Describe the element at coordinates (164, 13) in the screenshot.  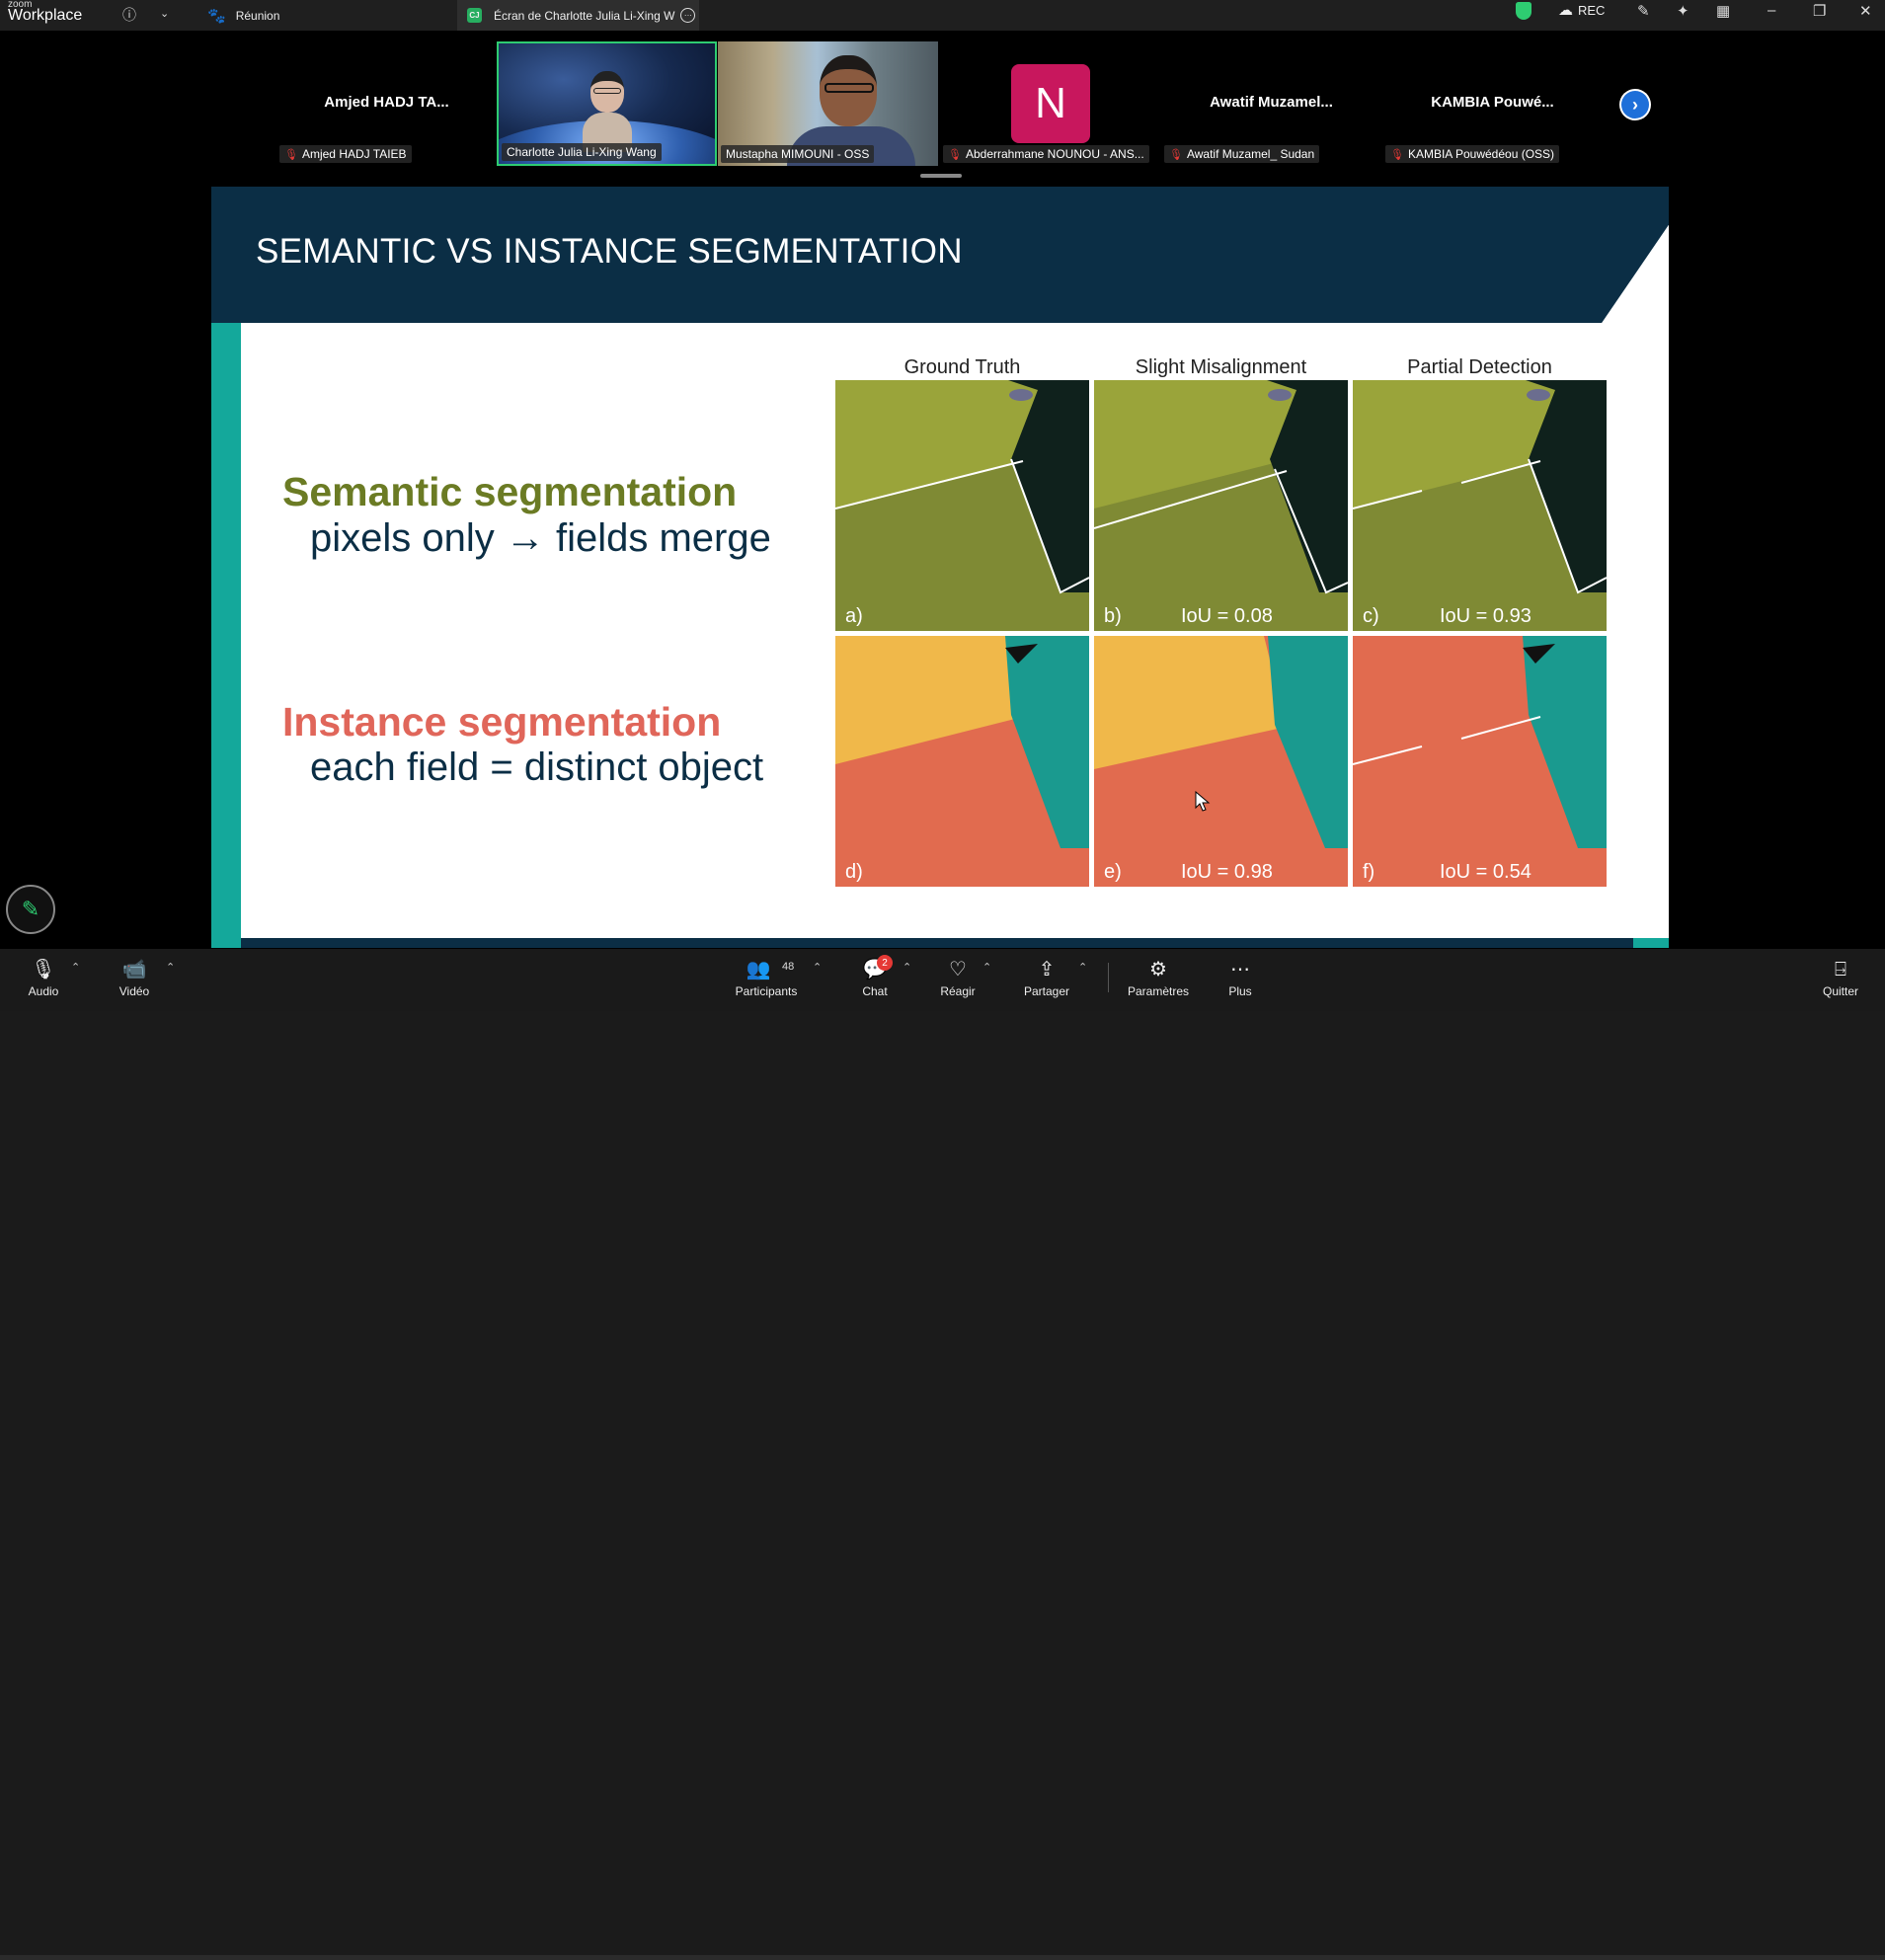
I see `chevron-down-icon: ⌄` at that location.